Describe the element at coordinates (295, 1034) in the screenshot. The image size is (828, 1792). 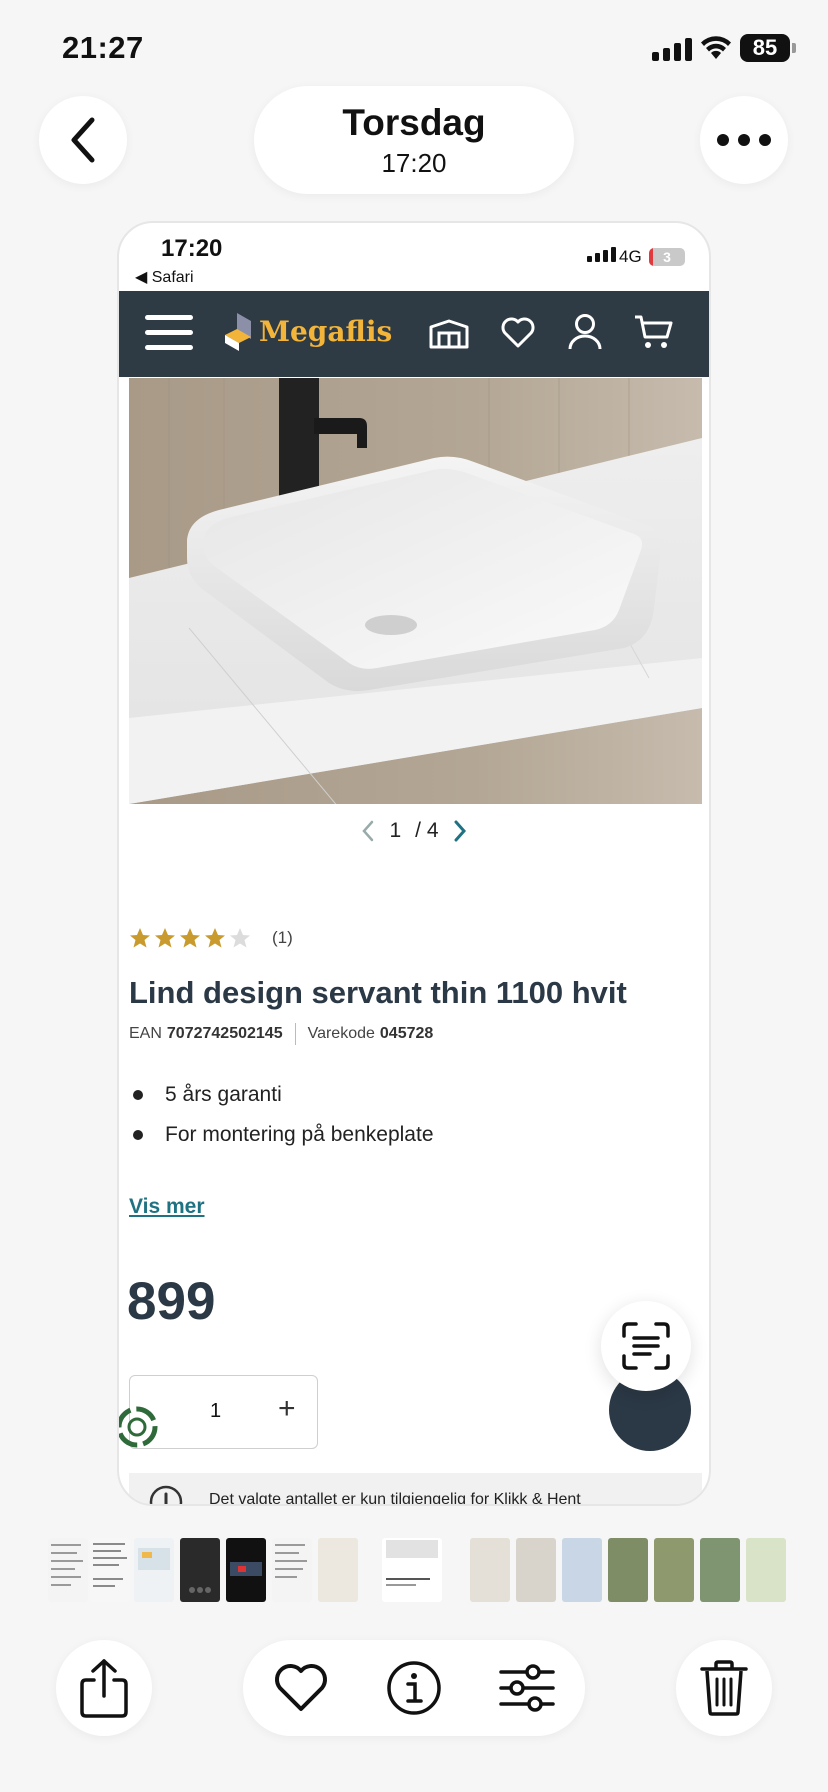
I see `divider` at that location.